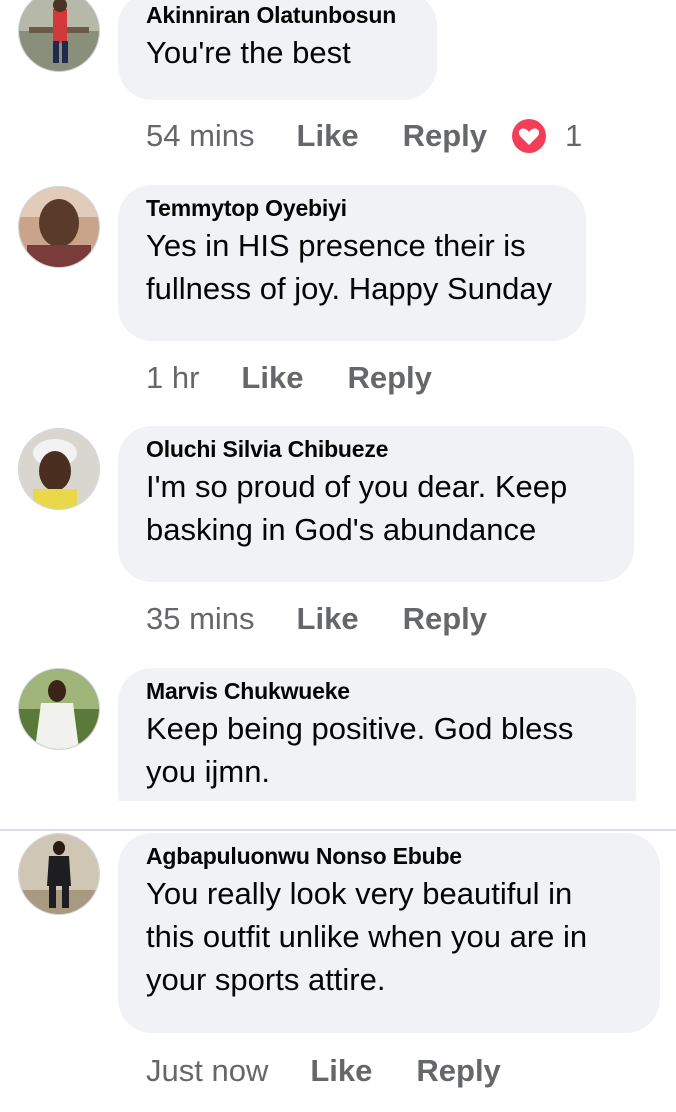 The image size is (676, 1112). I want to click on divider, so click(338, 830).